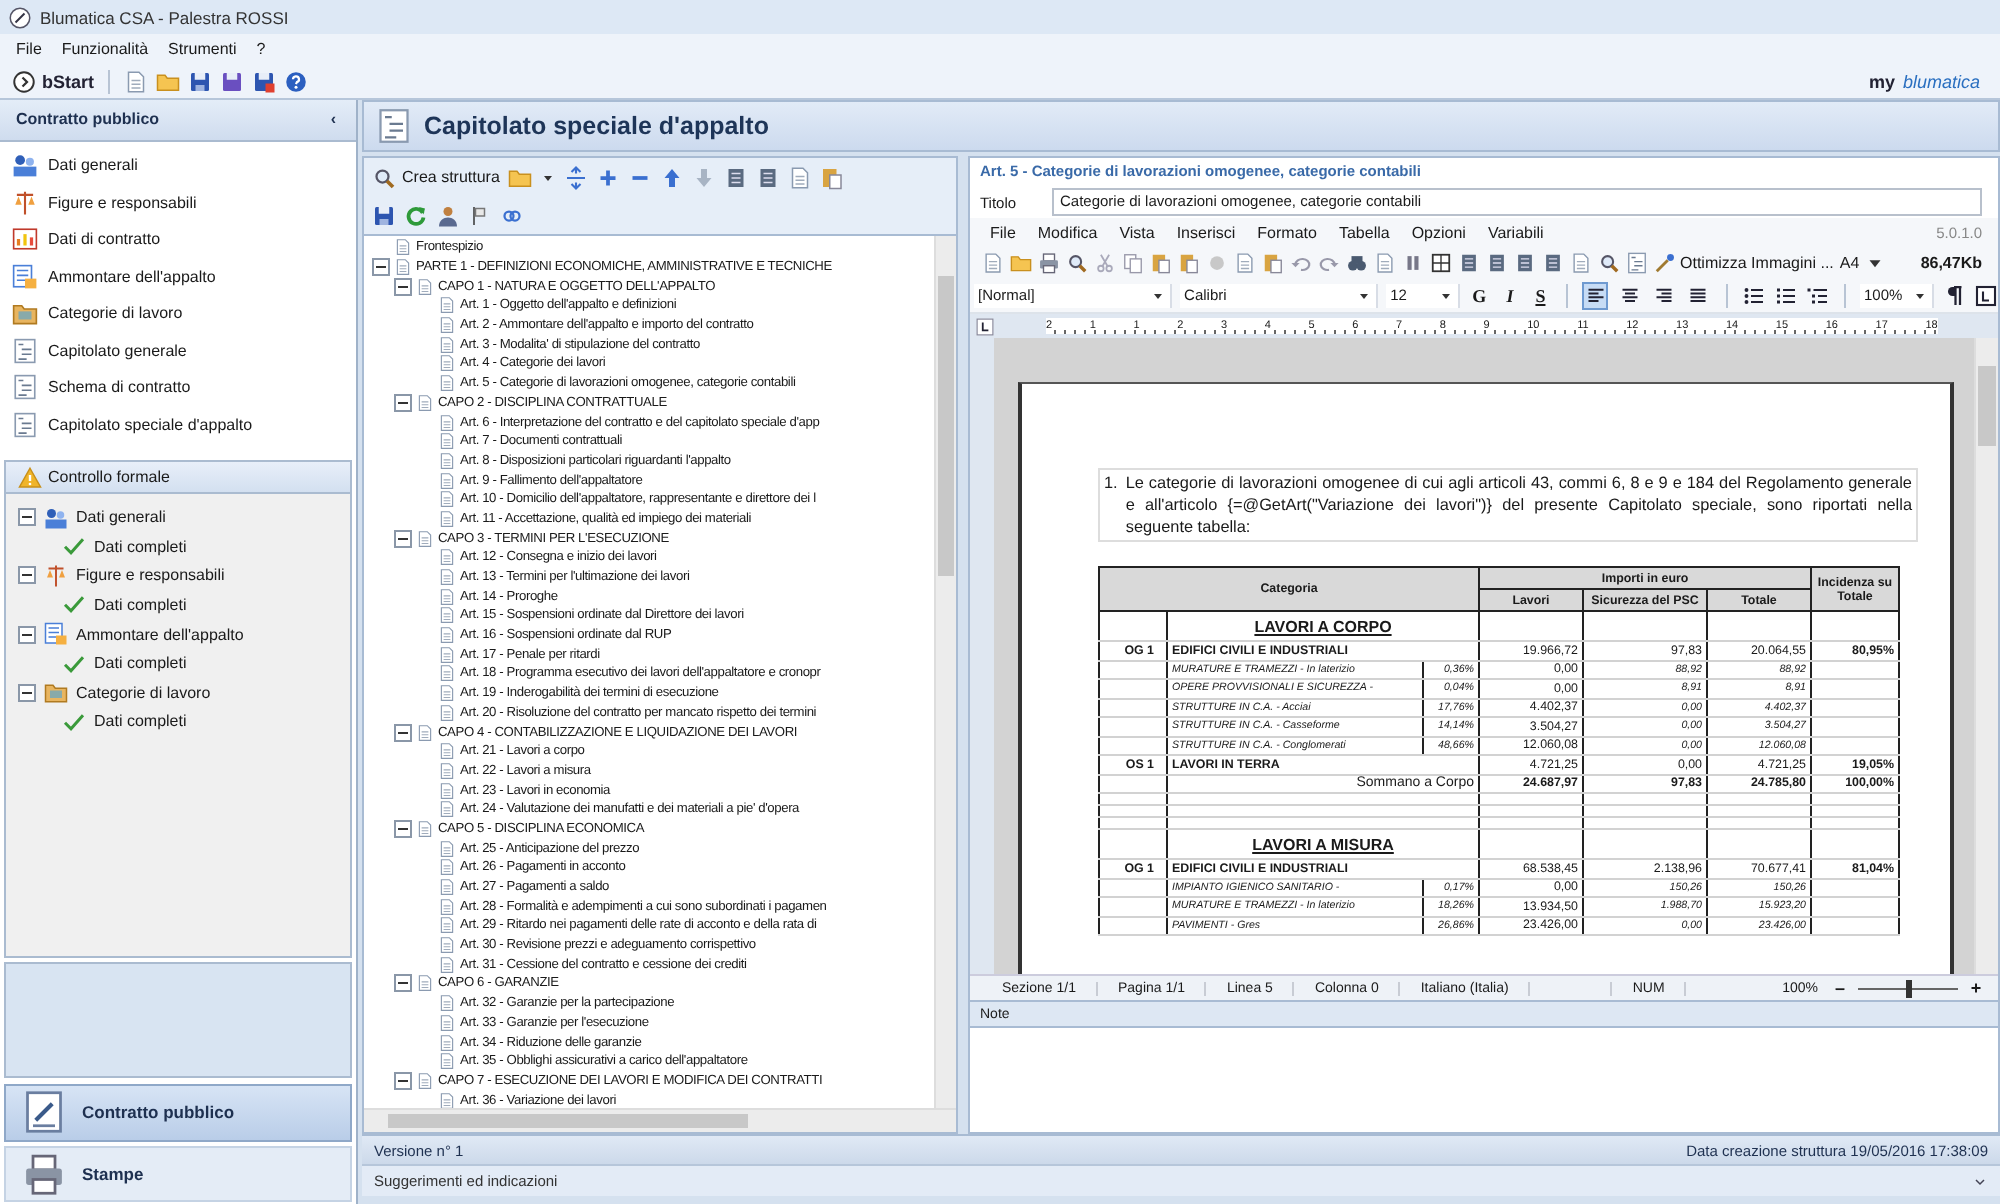 The height and width of the screenshot is (1204, 2000). What do you see at coordinates (178, 166) in the screenshot?
I see `sidebar-item: Dati generali` at bounding box center [178, 166].